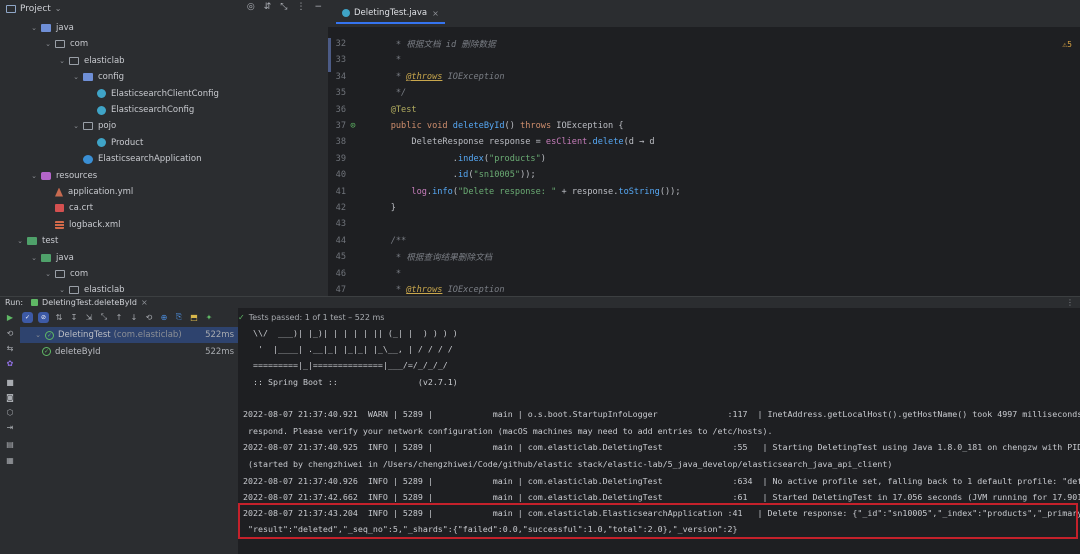 Image resolution: width=1080 pixels, height=554 pixels. What do you see at coordinates (74, 317) in the screenshot?
I see `sort-duration-icon: ↧` at bounding box center [74, 317].